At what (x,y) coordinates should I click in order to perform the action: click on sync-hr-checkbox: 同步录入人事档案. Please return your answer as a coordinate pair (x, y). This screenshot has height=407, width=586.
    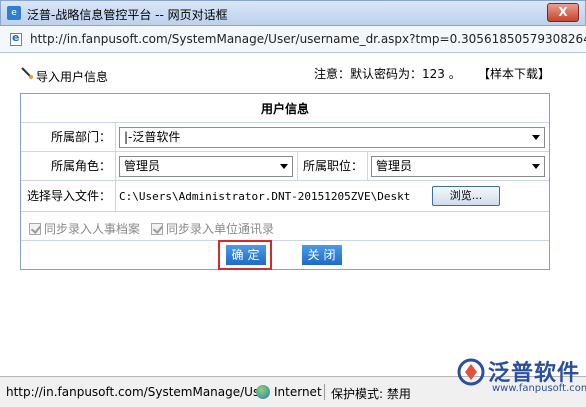
    Looking at the image, I should click on (85, 228).